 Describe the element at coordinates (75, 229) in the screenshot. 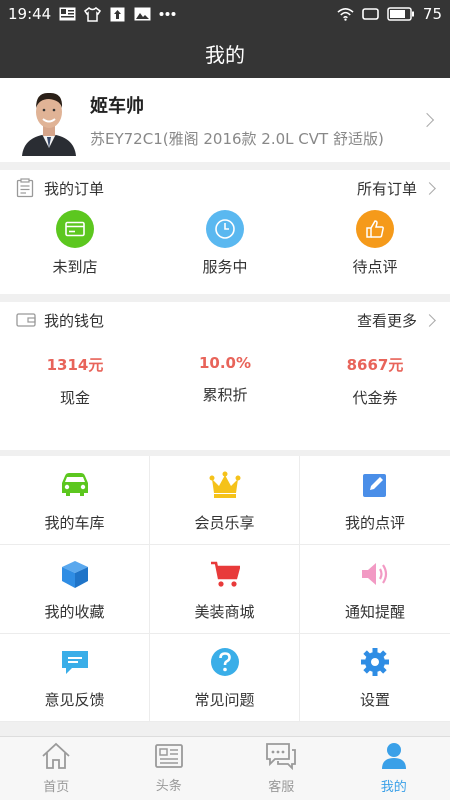

I see `card-icon` at that location.